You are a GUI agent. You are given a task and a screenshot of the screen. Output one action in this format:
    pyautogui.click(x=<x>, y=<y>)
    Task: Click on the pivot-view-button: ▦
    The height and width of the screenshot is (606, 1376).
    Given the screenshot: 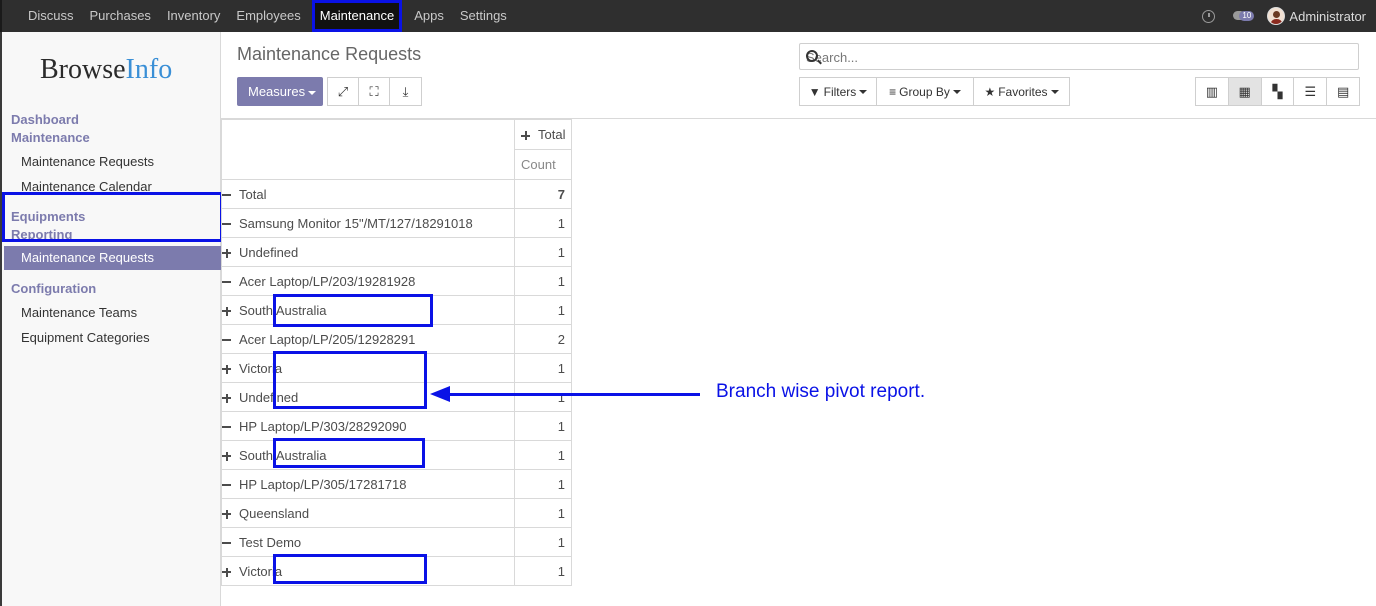 What is the action you would take?
    pyautogui.click(x=1245, y=91)
    